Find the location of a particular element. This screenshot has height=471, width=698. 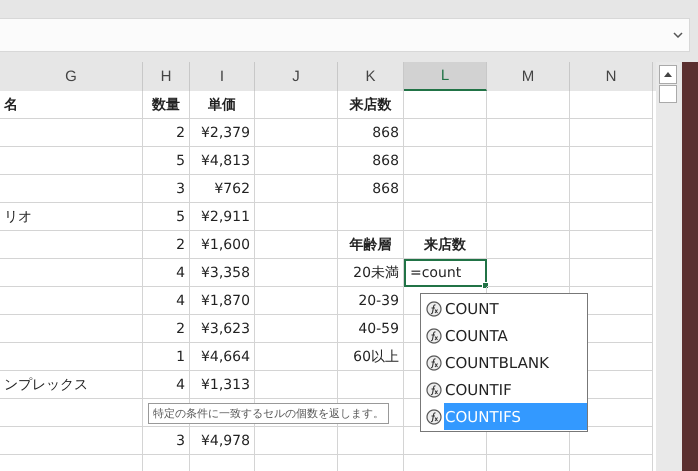

table-cell: ¥762 is located at coordinates (222, 189).